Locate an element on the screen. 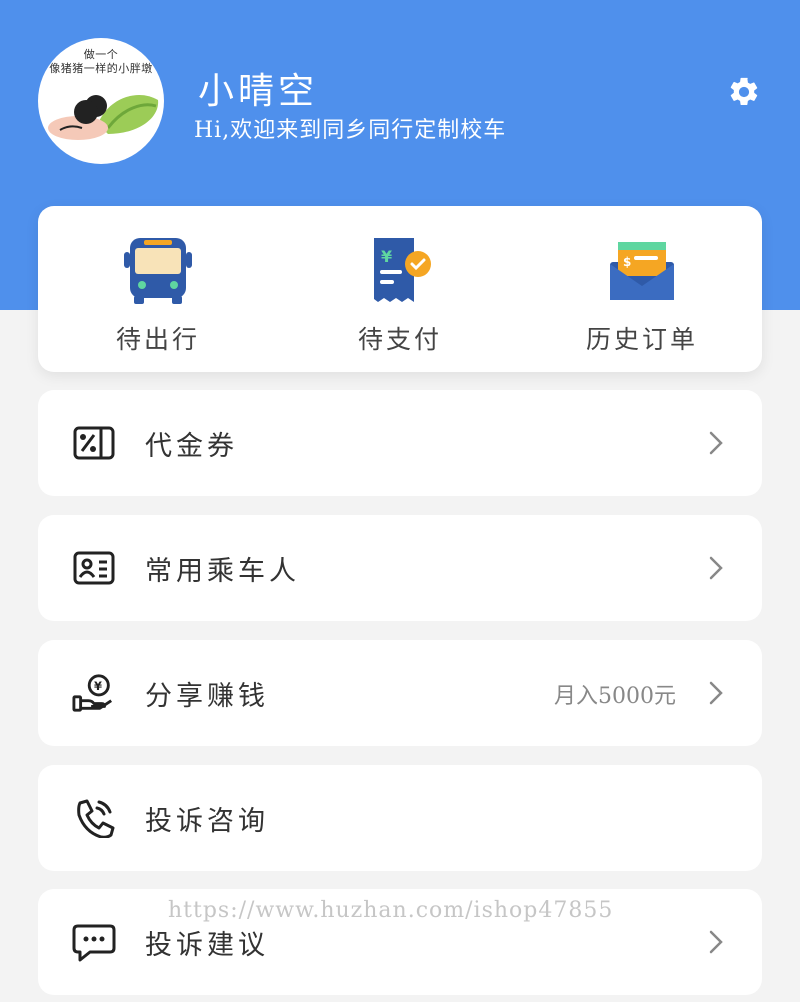 Image resolution: width=800 pixels, height=1002 pixels. wallet-envelope-icon: $ is located at coordinates (642, 271).